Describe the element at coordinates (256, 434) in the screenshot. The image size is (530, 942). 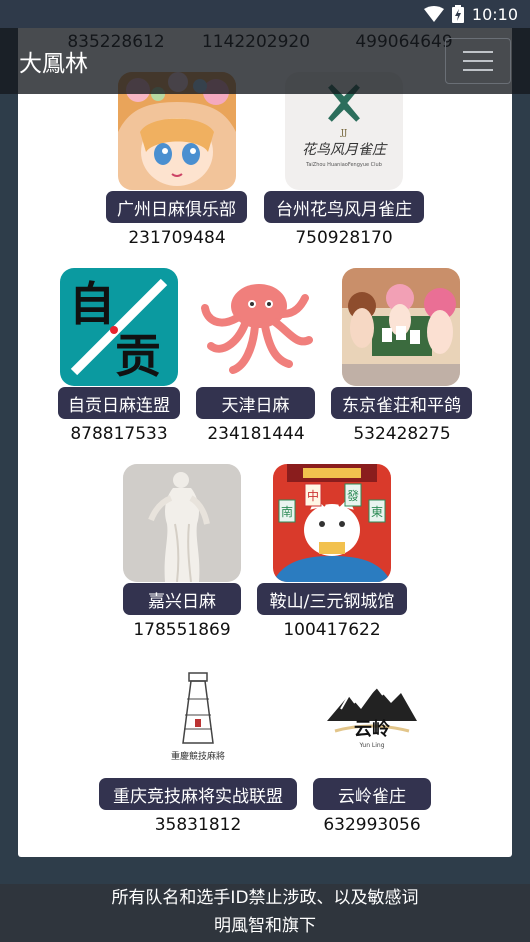
I see `club-id-text: 234181444` at that location.